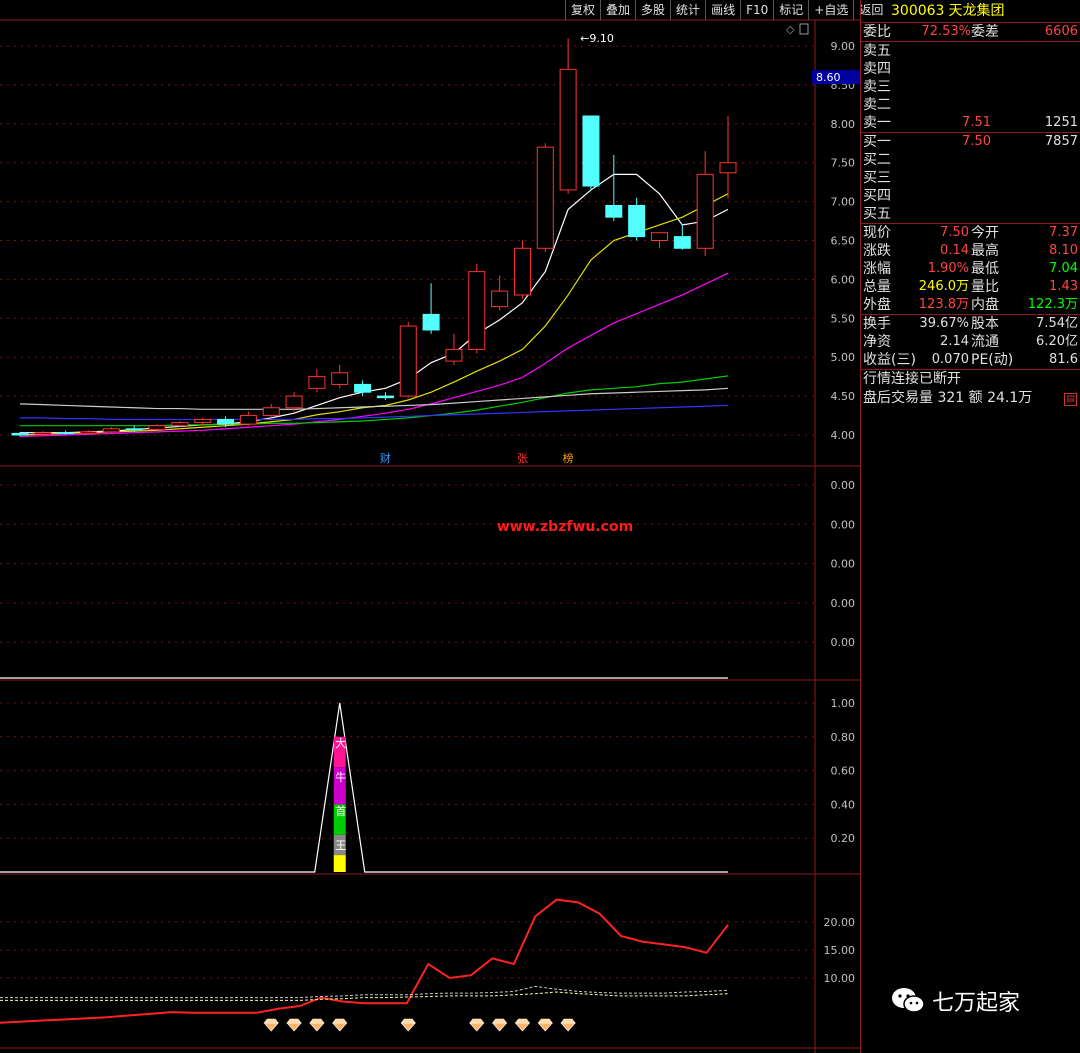  What do you see at coordinates (582, 10) in the screenshot?
I see `toolbar-button-0: 复权` at bounding box center [582, 10].